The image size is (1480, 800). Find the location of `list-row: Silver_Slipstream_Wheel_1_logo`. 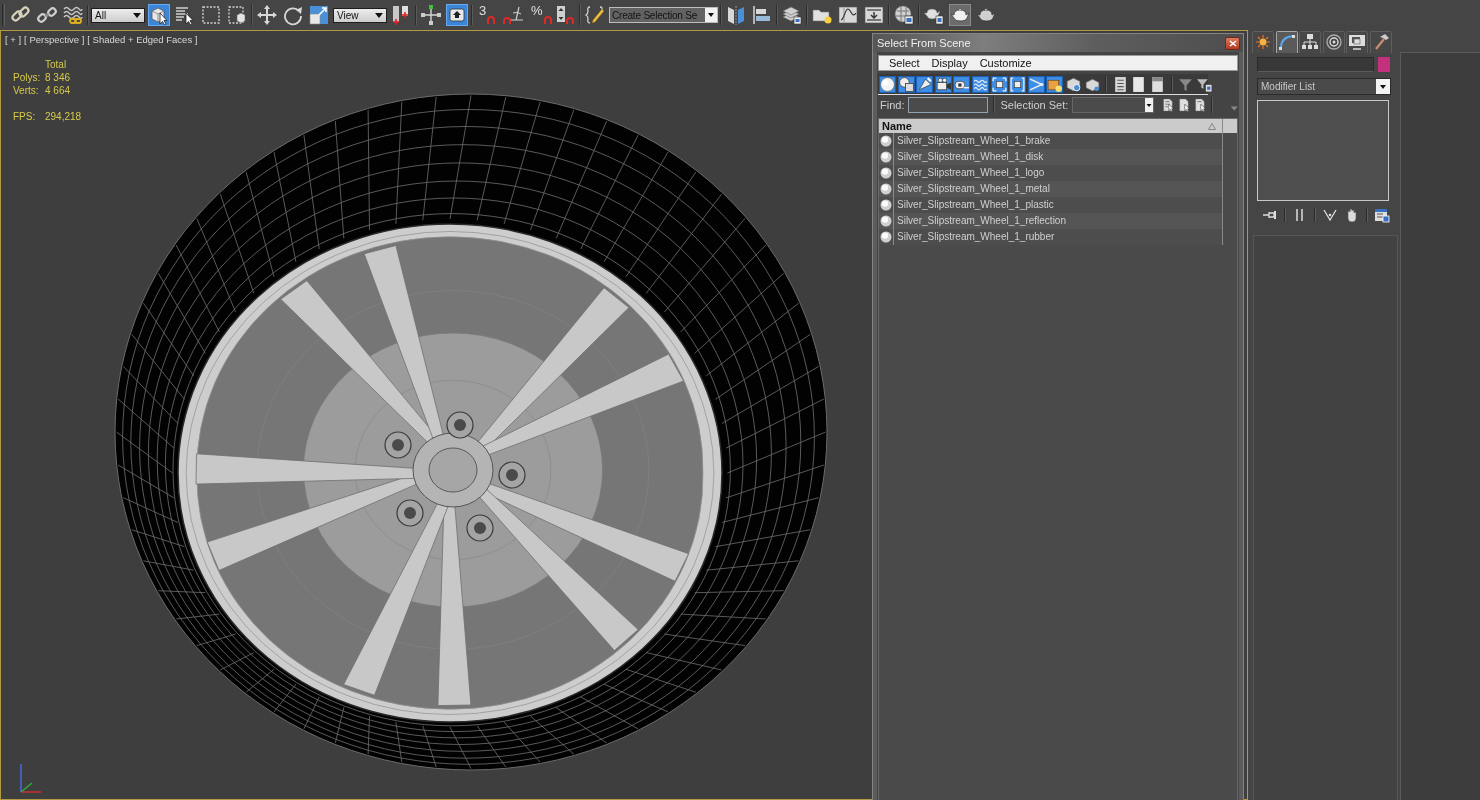

list-row: Silver_Slipstream_Wheel_1_logo is located at coordinates (1051, 173).